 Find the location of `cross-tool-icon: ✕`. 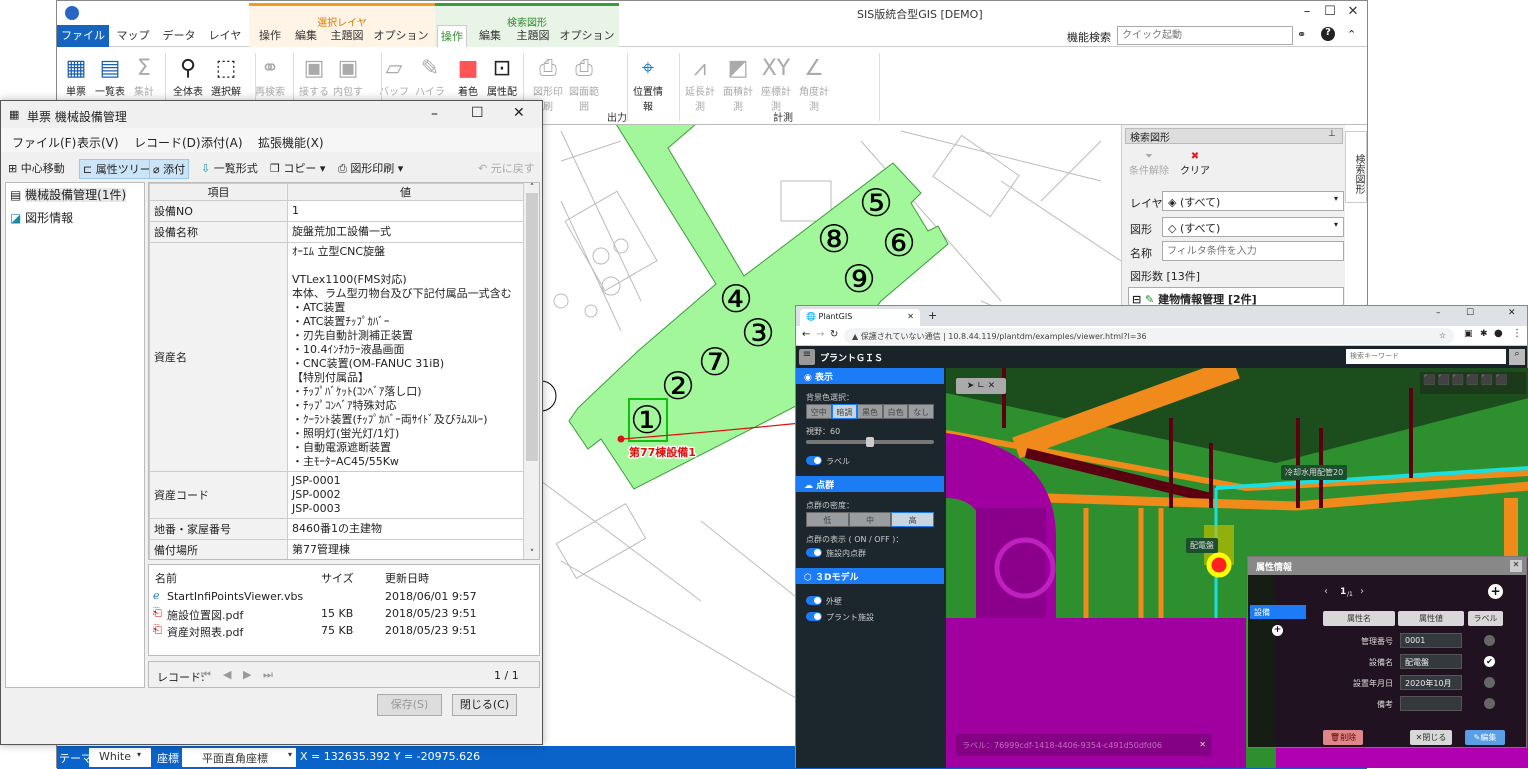

cross-tool-icon: ✕ is located at coordinates (992, 386).